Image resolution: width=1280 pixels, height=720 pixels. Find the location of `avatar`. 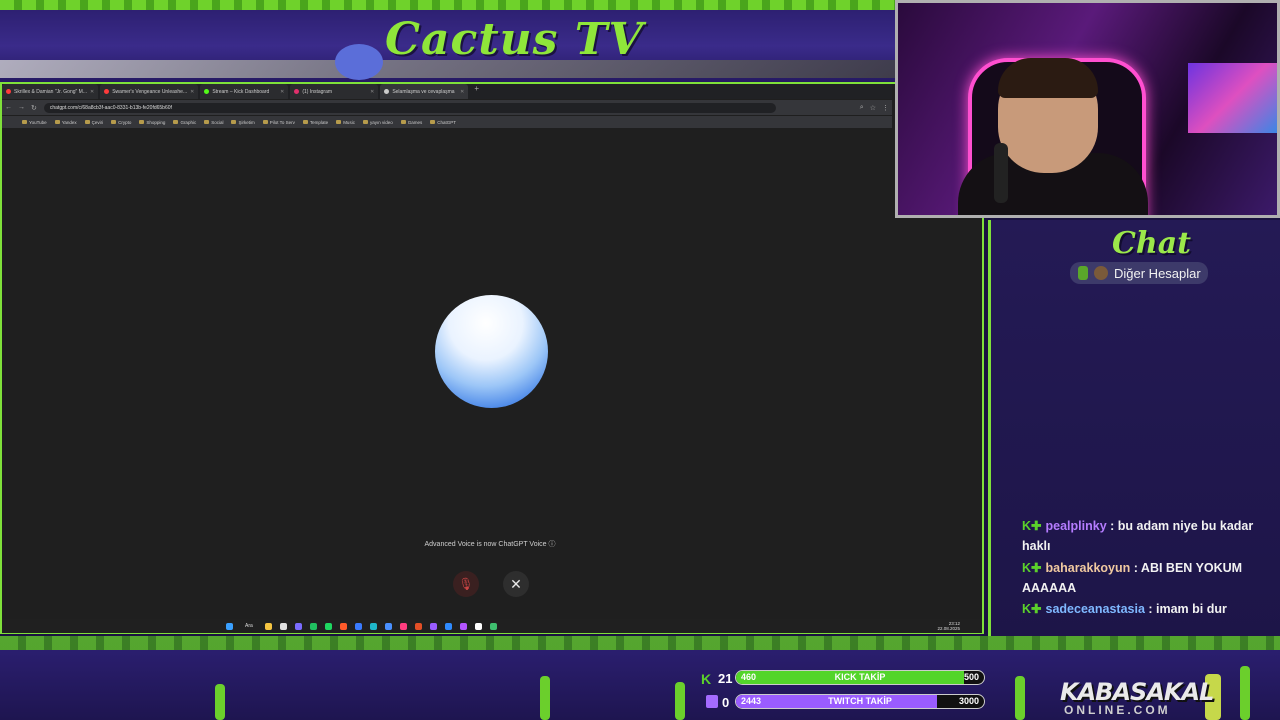

avatar is located at coordinates (1101, 273).